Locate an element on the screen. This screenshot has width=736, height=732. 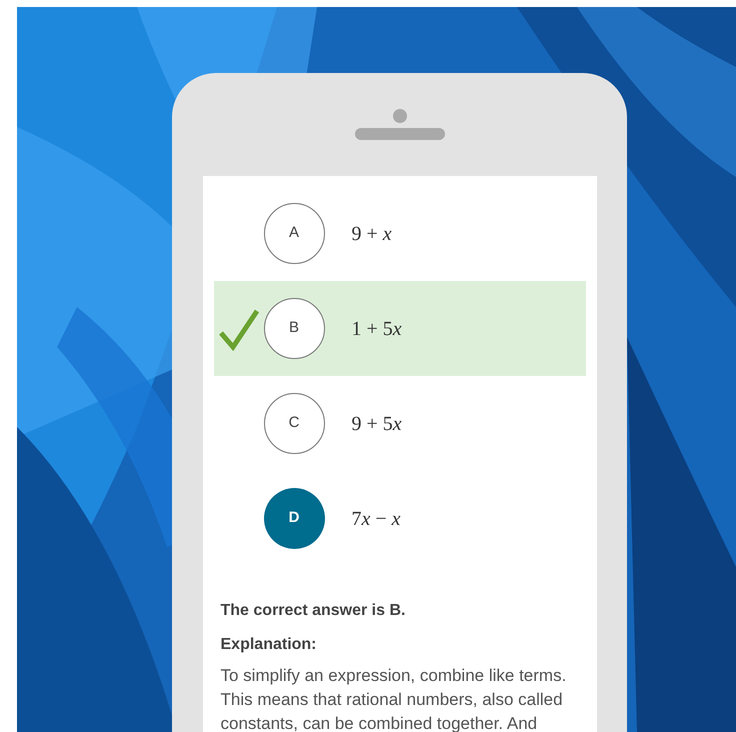
answer-text: 9 + 5x is located at coordinates (377, 424).